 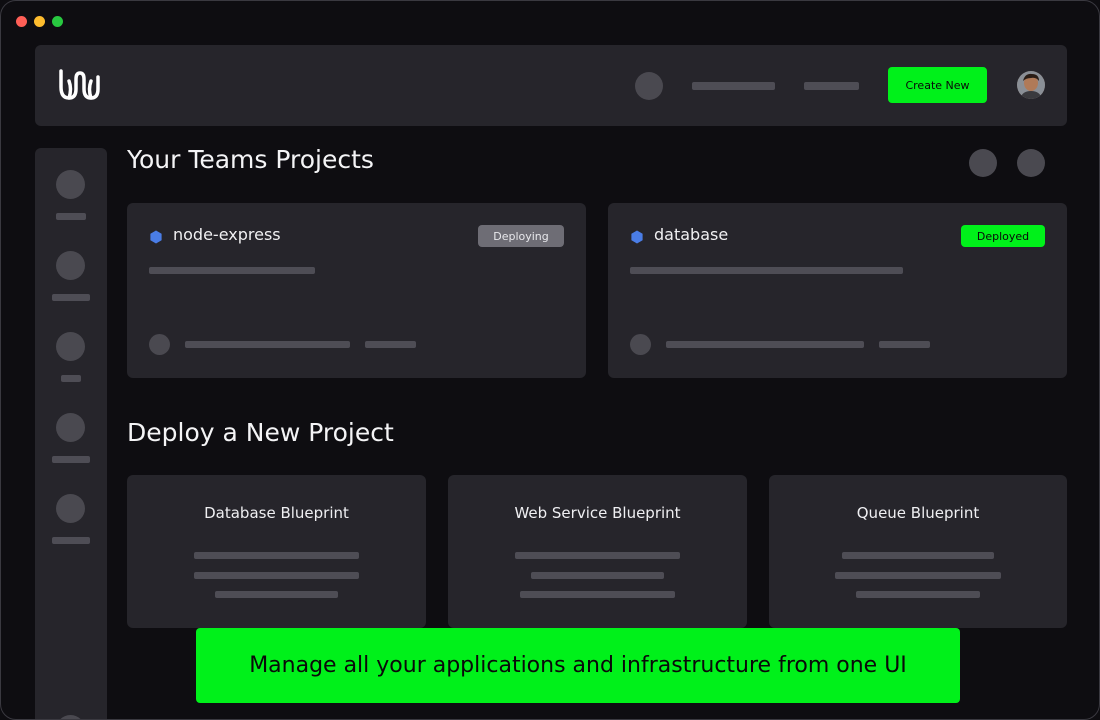 What do you see at coordinates (57, 21) in the screenshot?
I see `maximize-window-button` at bounding box center [57, 21].